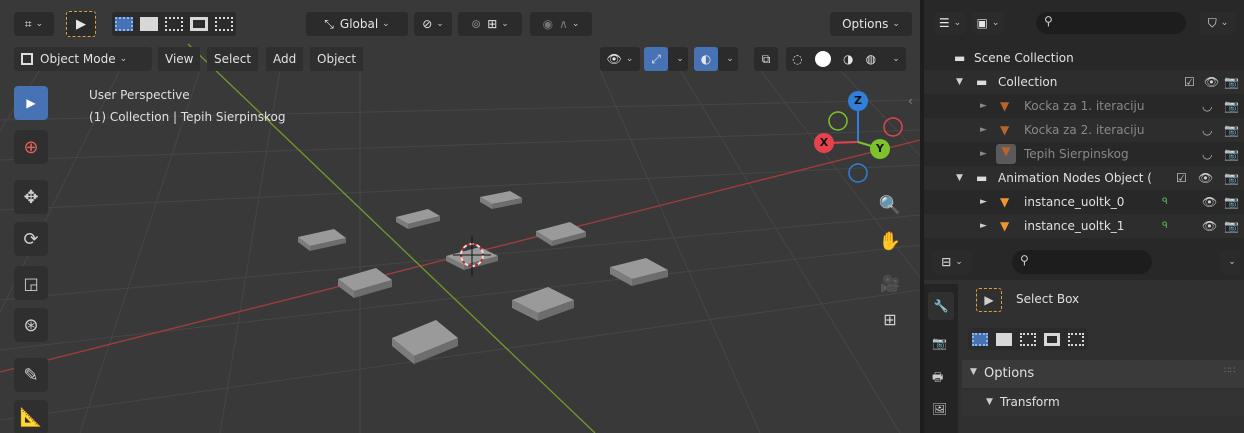  I want to click on display-mode-icon: ▣, so click(982, 23).